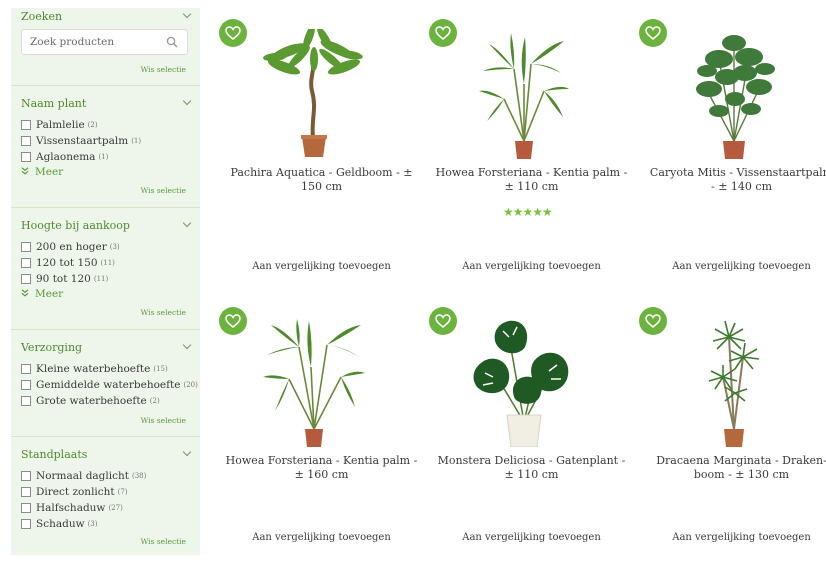 This screenshot has width=826, height=569. Describe the element at coordinates (190, 385) in the screenshot. I see `filter-option-count: (20)` at that location.